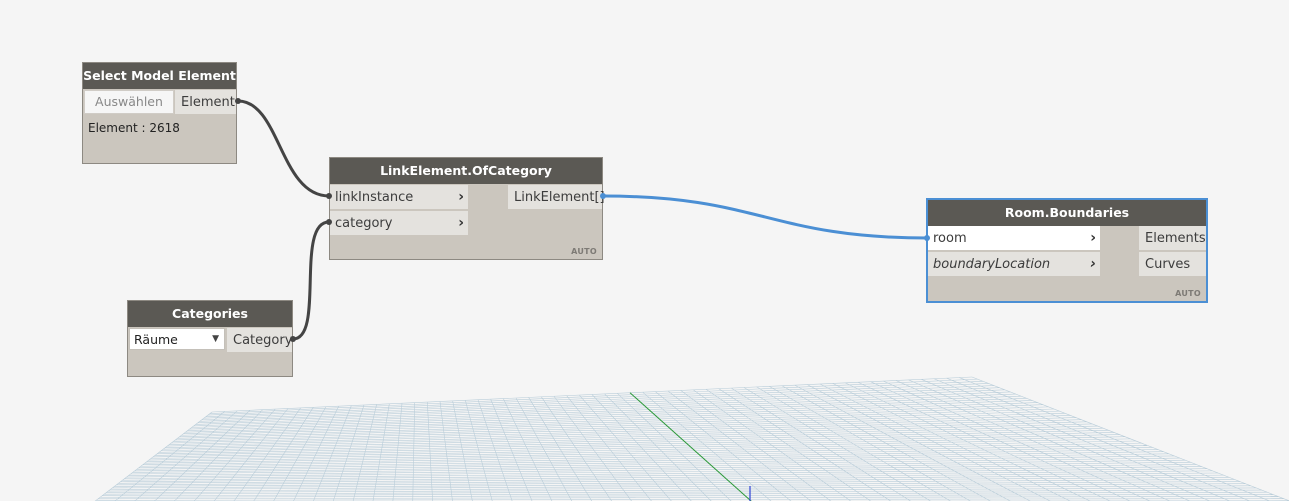 This screenshot has width=1289, height=501. What do you see at coordinates (156, 339) in the screenshot?
I see `dropdown-selected-value: Räume` at bounding box center [156, 339].